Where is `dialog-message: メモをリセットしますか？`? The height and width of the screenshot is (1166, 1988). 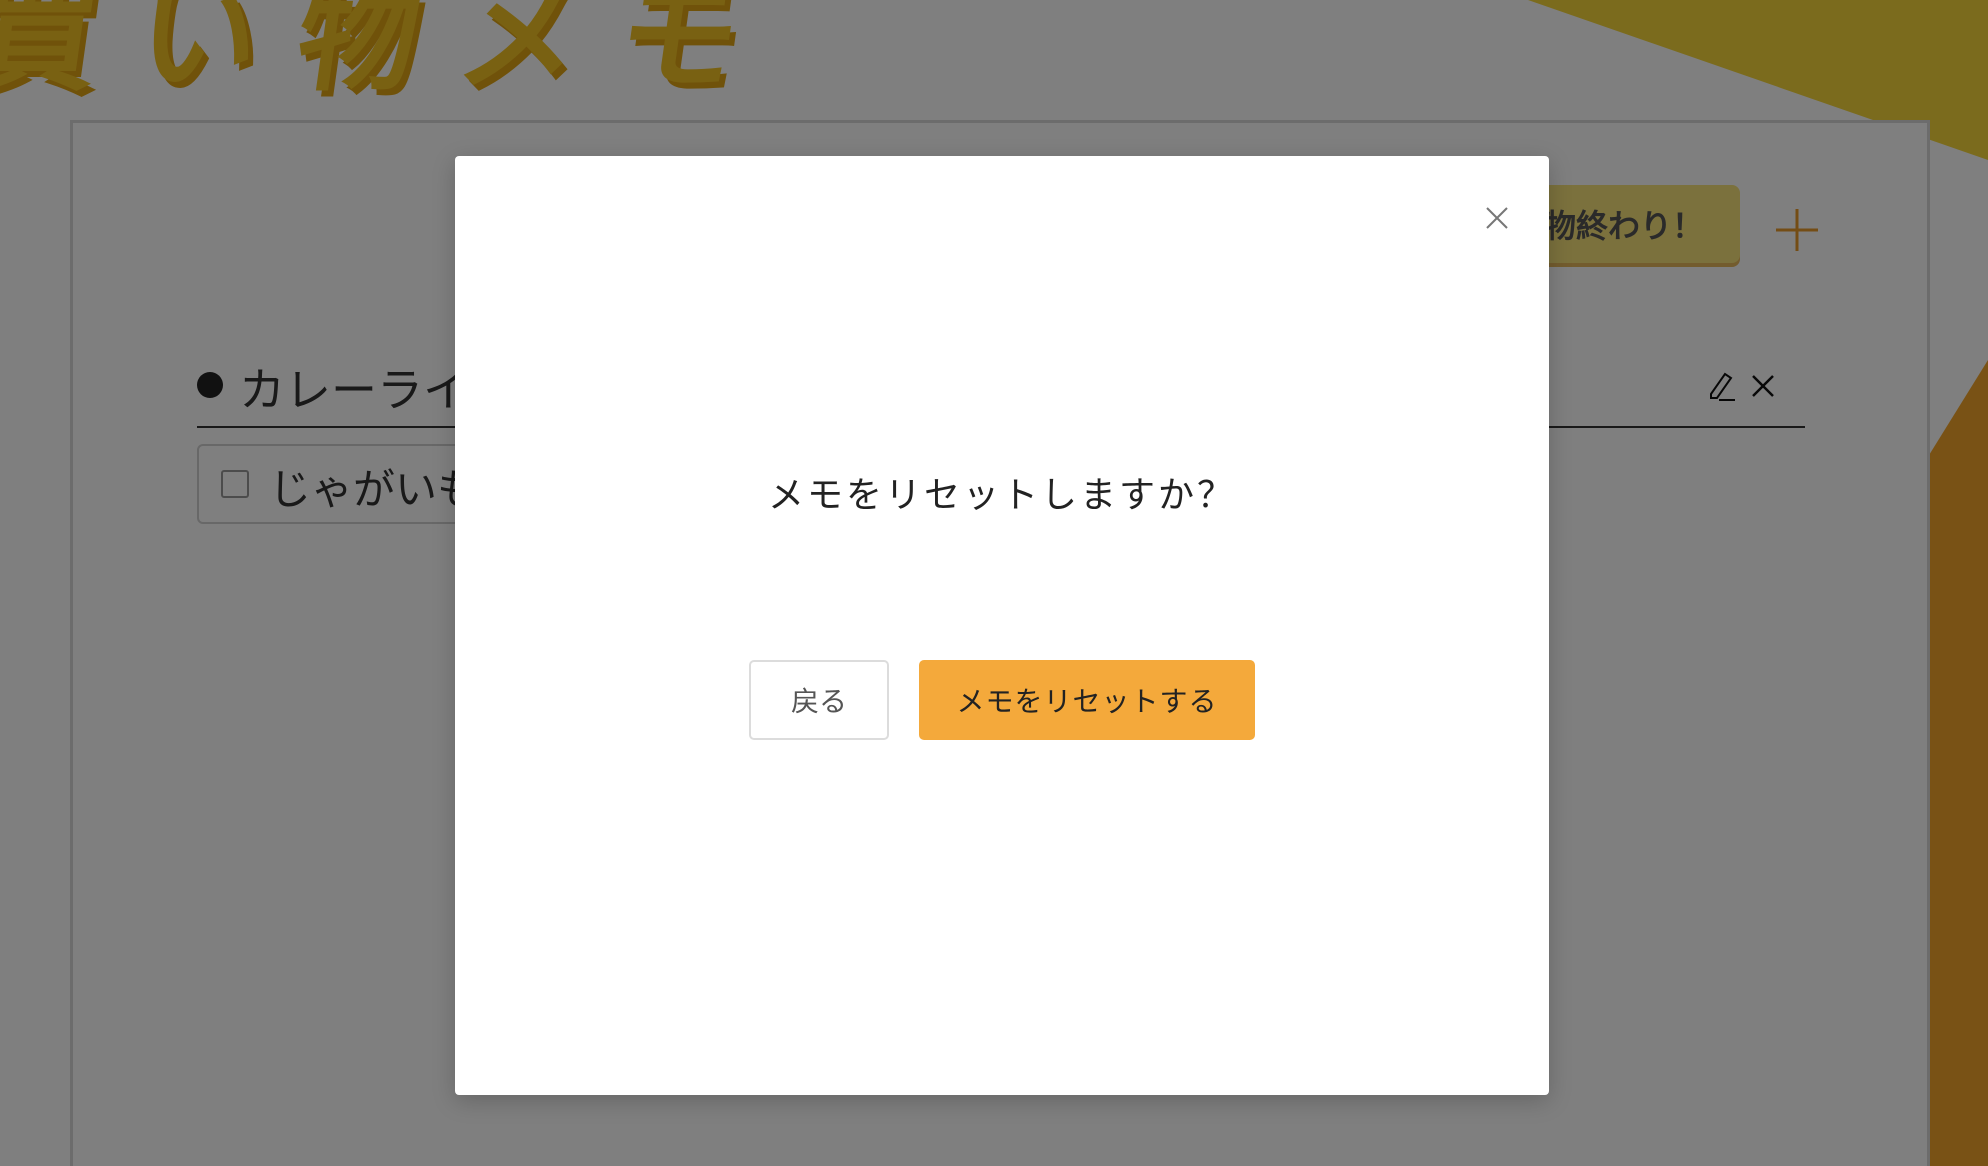
dialog-message: メモをリセットしますか？ is located at coordinates (1001, 495).